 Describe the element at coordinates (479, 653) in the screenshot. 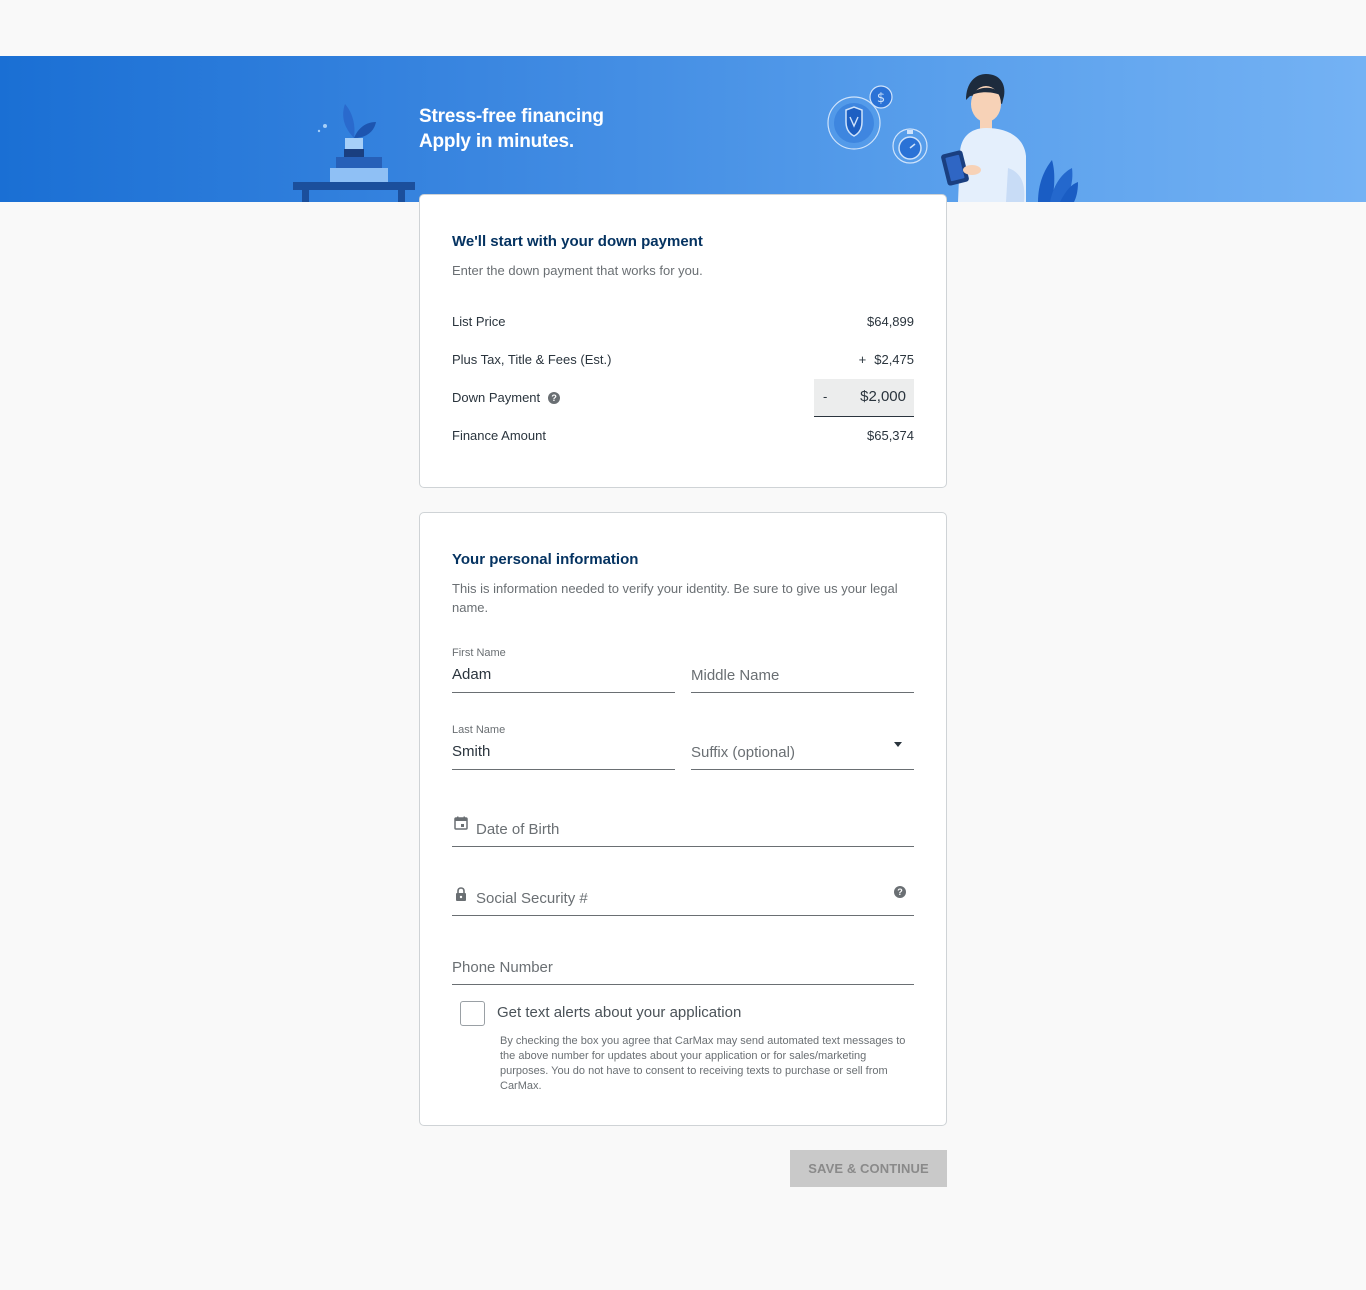

I see `first-name-label: First Name` at that location.